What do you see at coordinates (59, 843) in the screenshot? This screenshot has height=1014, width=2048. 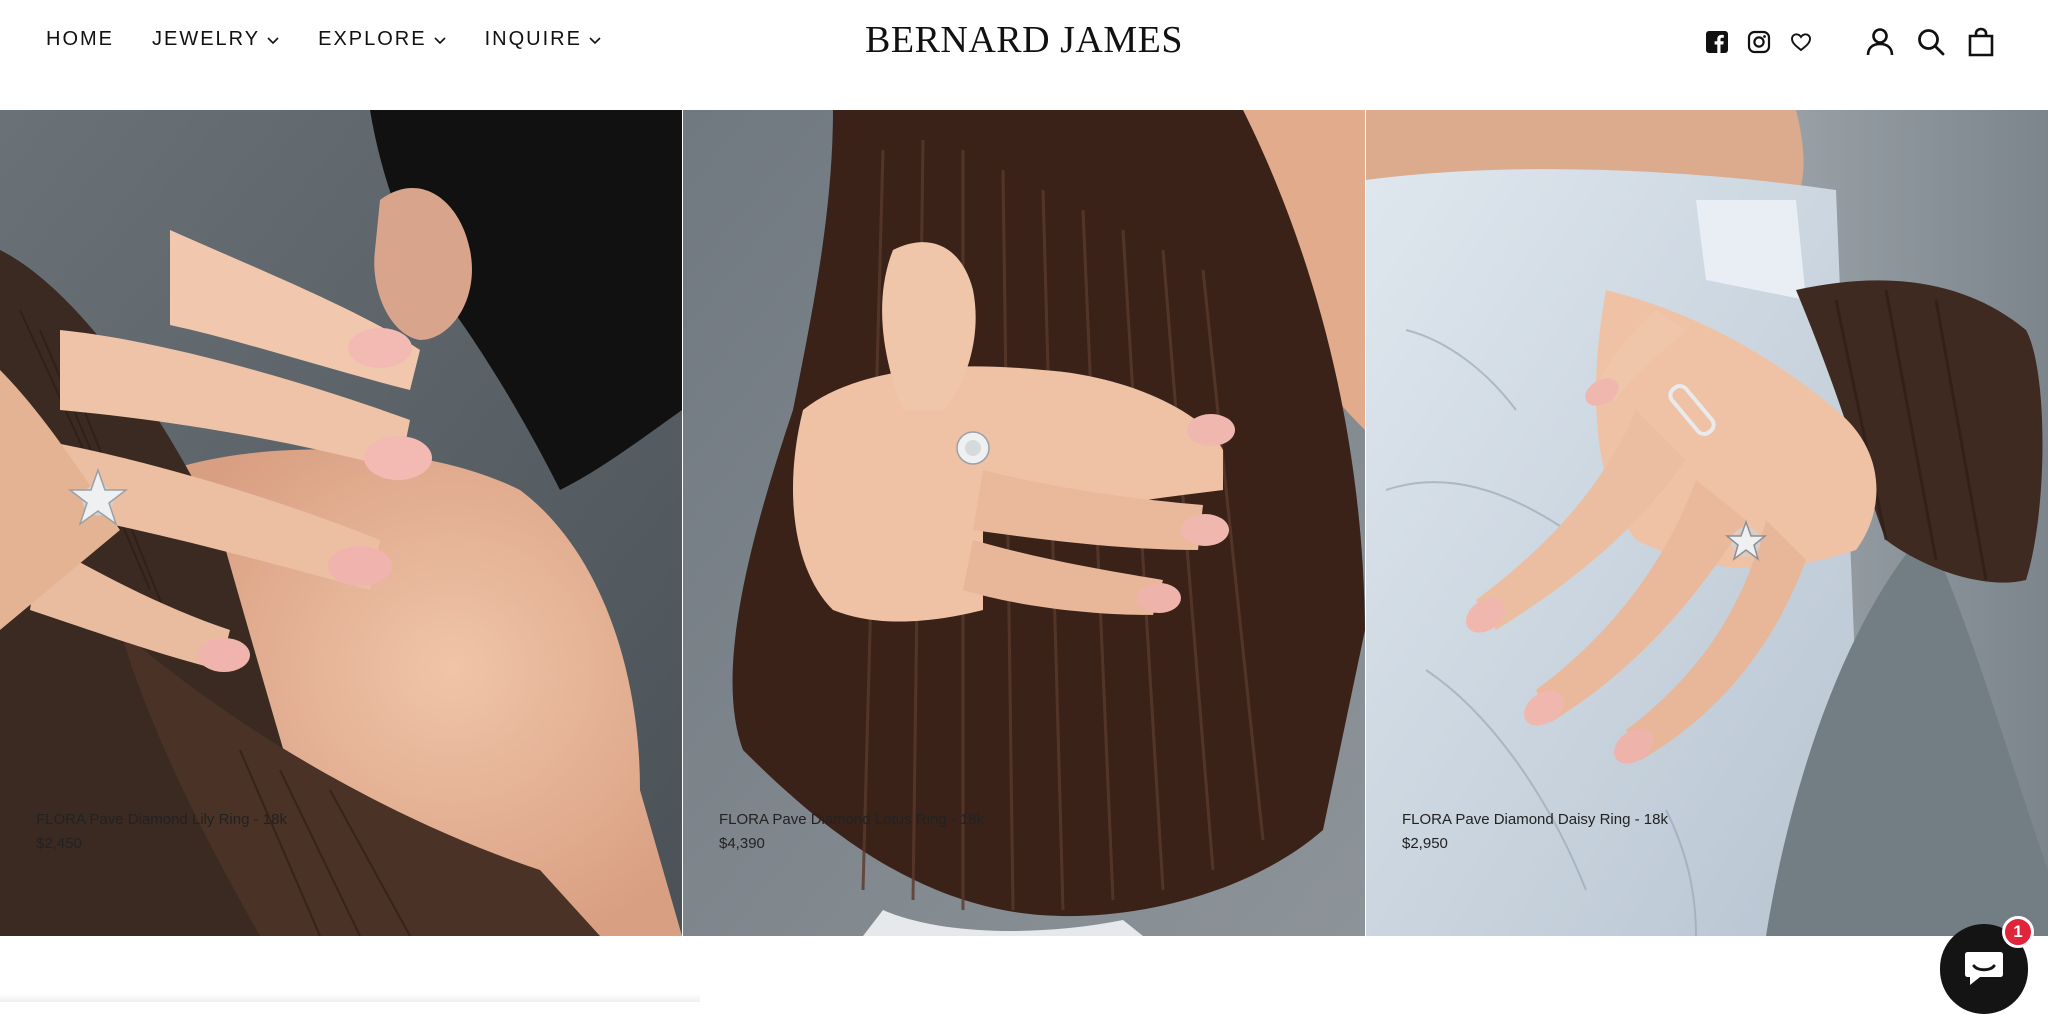 I see `product-price: $2,450` at bounding box center [59, 843].